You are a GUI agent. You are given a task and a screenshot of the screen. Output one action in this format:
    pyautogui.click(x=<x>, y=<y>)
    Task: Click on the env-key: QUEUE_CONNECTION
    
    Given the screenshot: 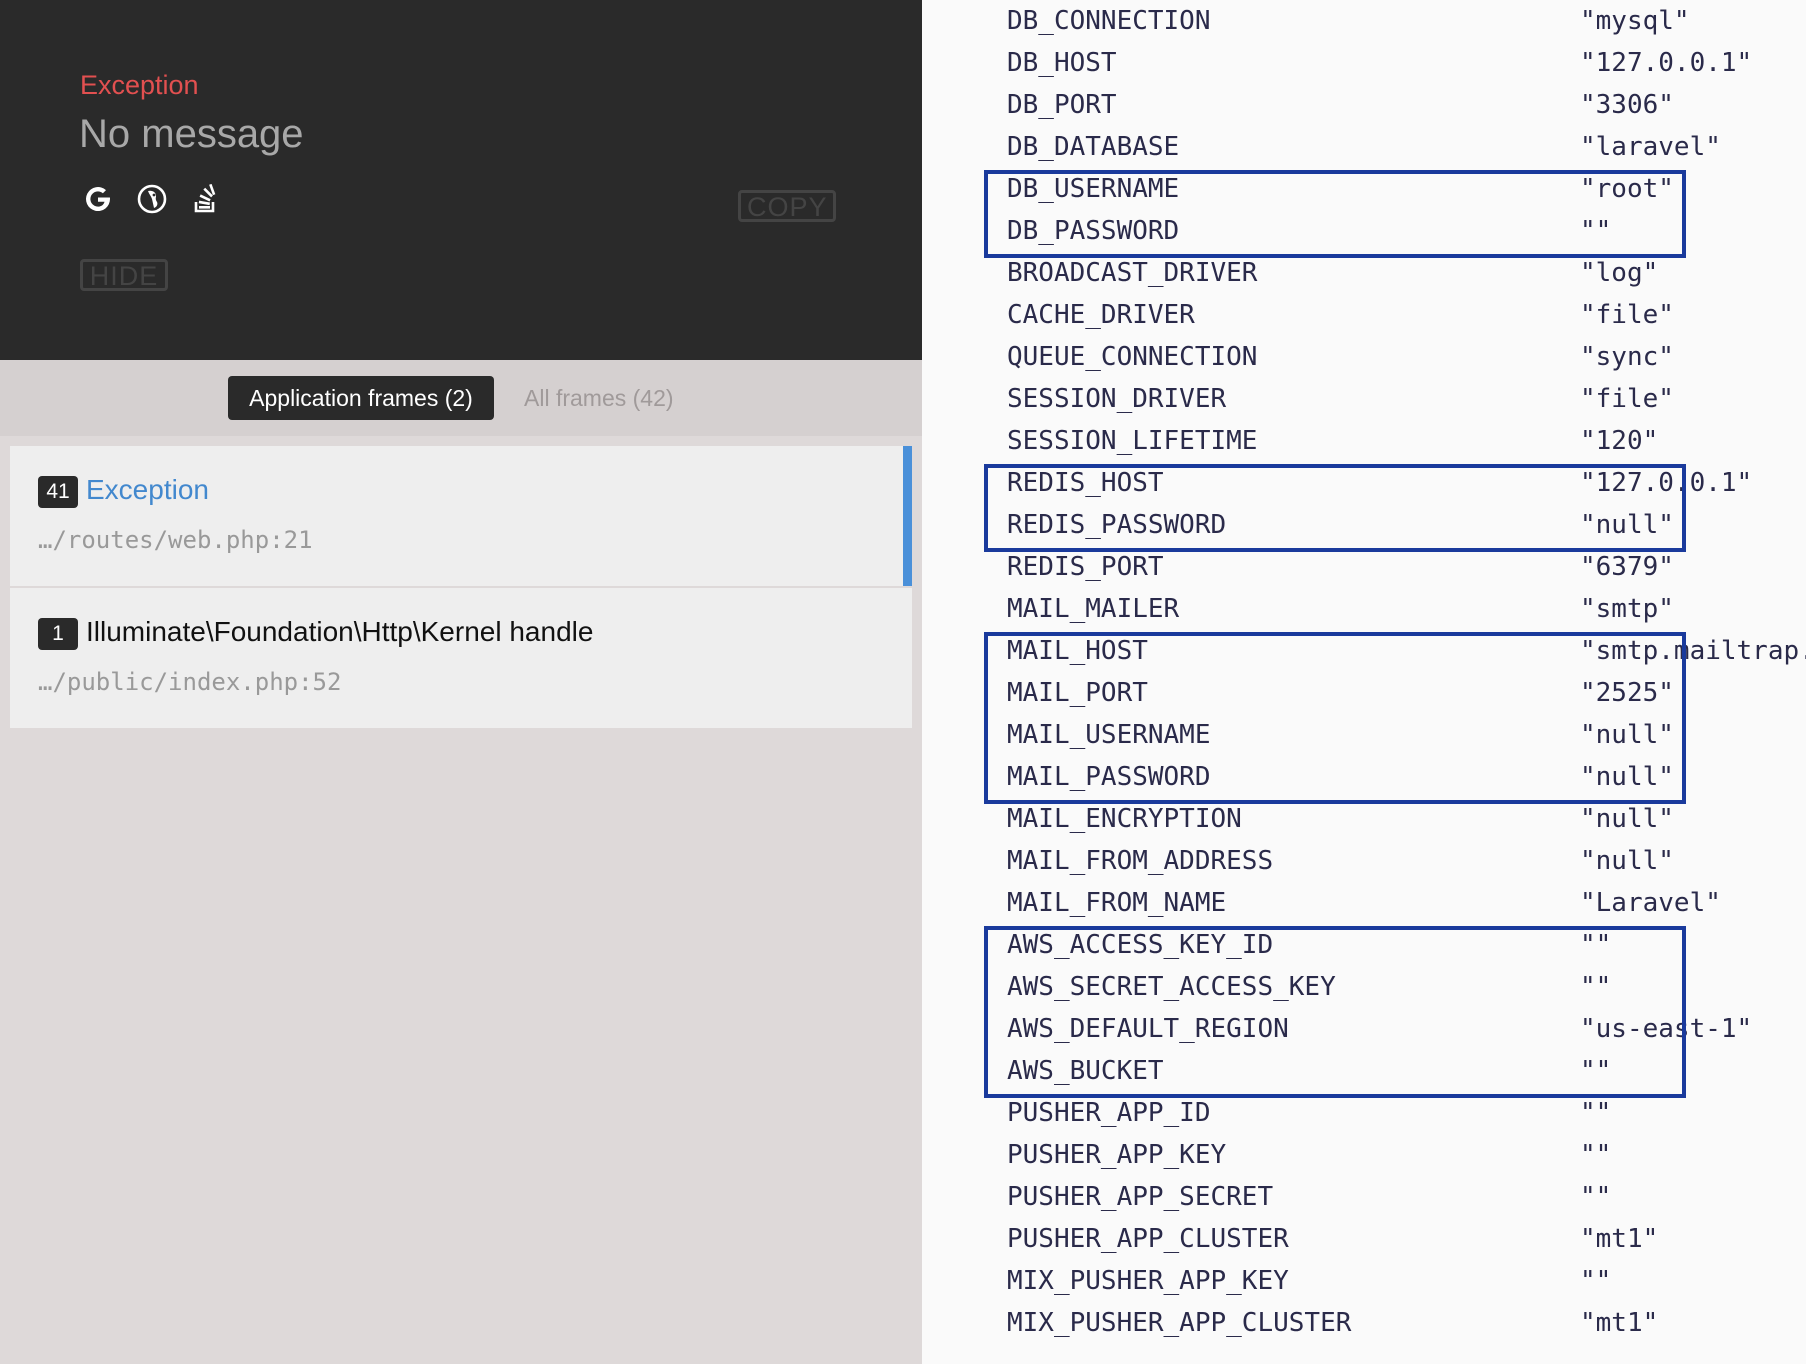 What is the action you would take?
    pyautogui.click(x=1132, y=357)
    